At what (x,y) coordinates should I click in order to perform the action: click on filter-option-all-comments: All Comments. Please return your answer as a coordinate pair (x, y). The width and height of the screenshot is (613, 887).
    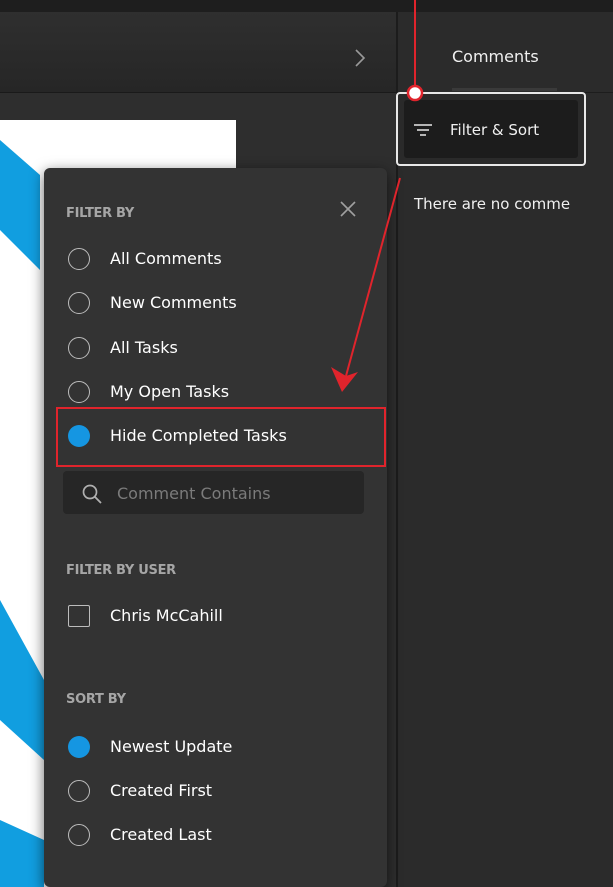
    Looking at the image, I should click on (216, 260).